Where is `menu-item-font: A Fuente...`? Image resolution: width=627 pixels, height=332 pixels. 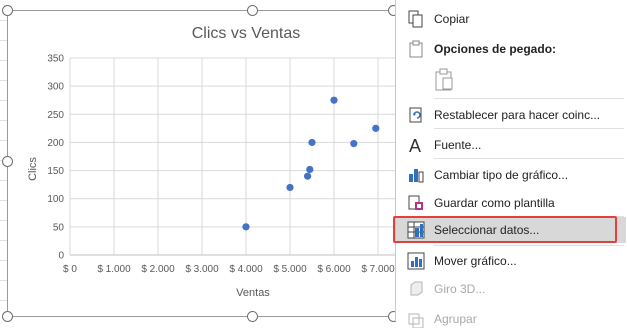 menu-item-font: A Fuente... is located at coordinates (511, 145).